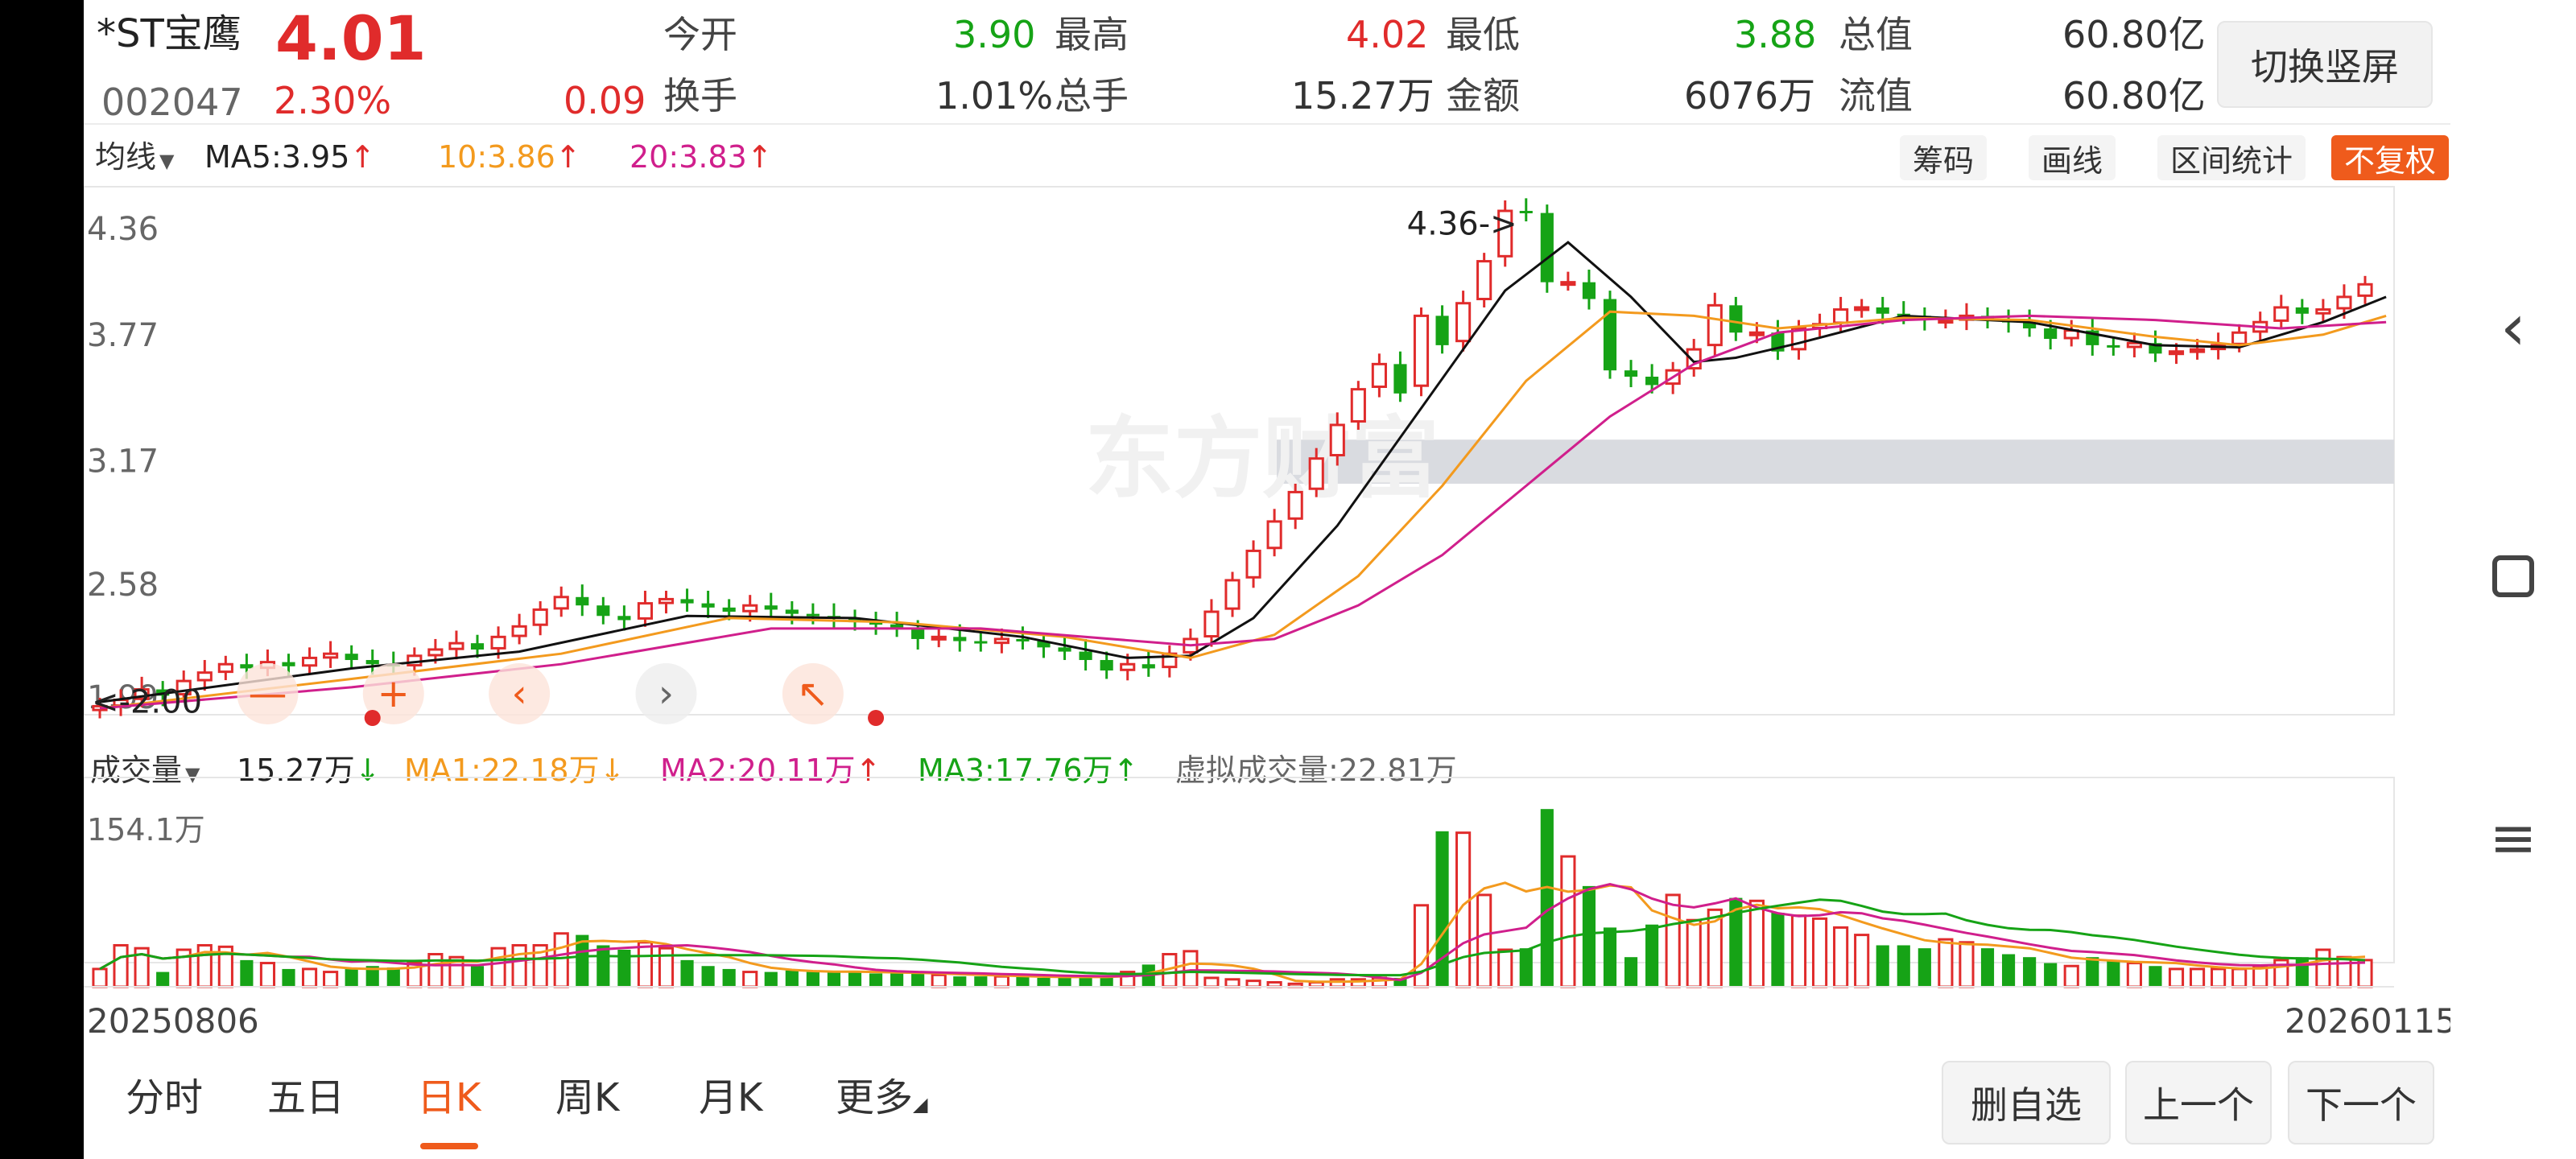 The width and height of the screenshot is (2576, 1159). What do you see at coordinates (2513, 576) in the screenshot?
I see `home-nav-icon` at bounding box center [2513, 576].